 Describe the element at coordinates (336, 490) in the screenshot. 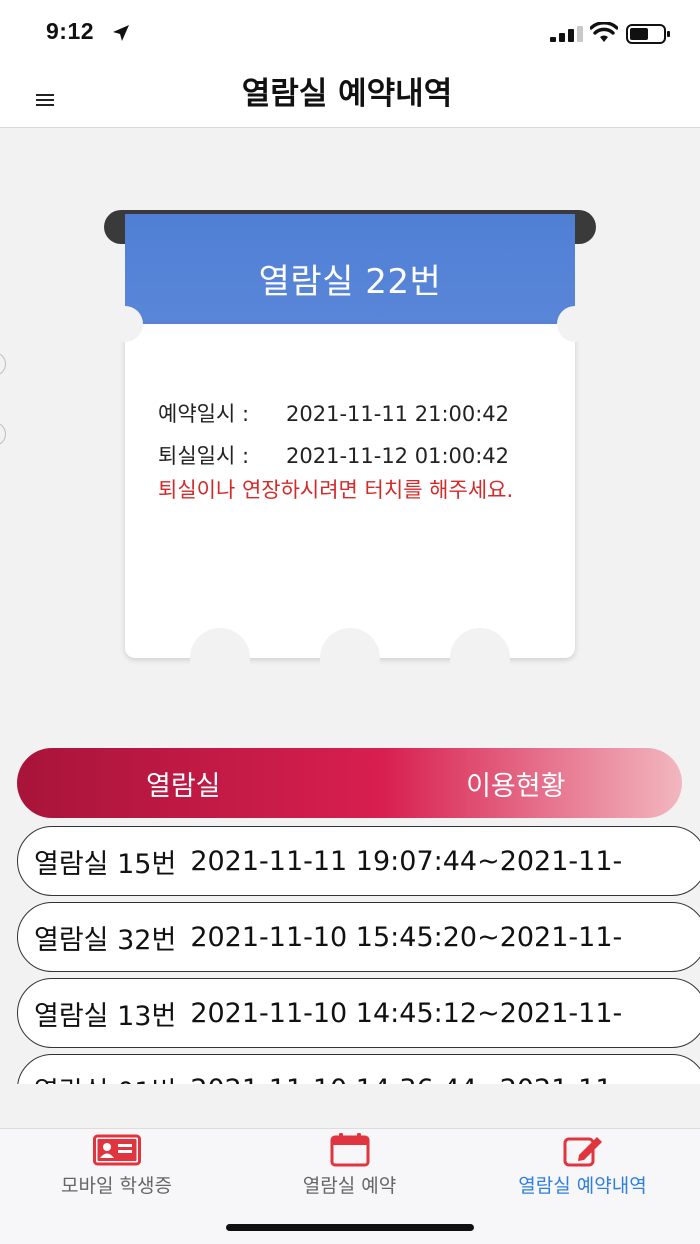

I see `touch-notice: 퇴실이나 연장하시려면 터치를 해주세요.` at that location.